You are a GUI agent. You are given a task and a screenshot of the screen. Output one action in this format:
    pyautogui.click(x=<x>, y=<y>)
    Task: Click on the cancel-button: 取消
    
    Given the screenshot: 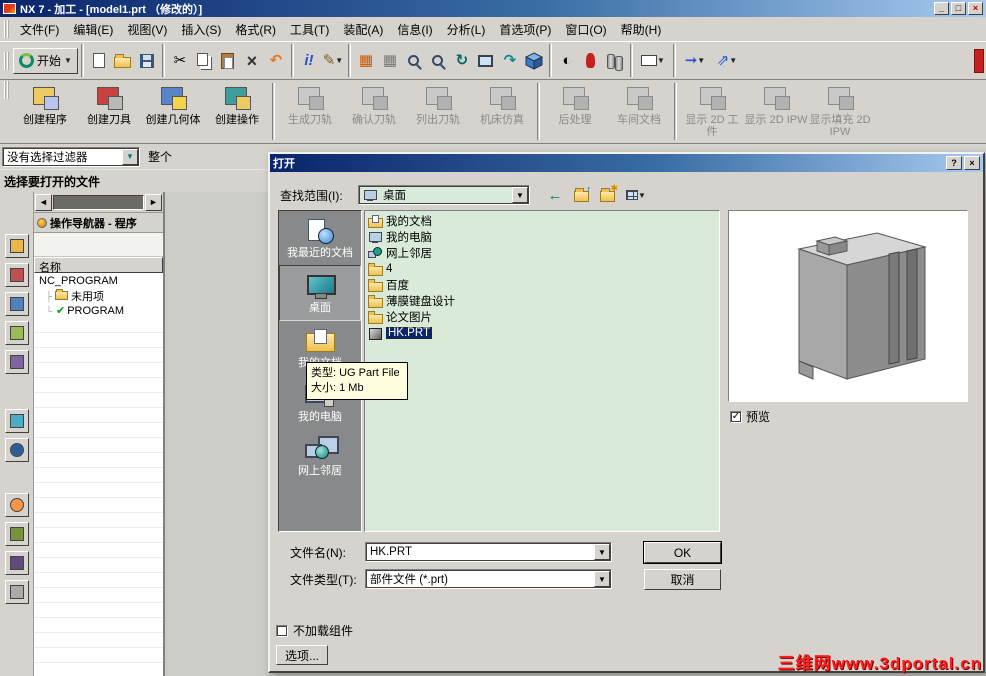 What is the action you would take?
    pyautogui.click(x=682, y=579)
    